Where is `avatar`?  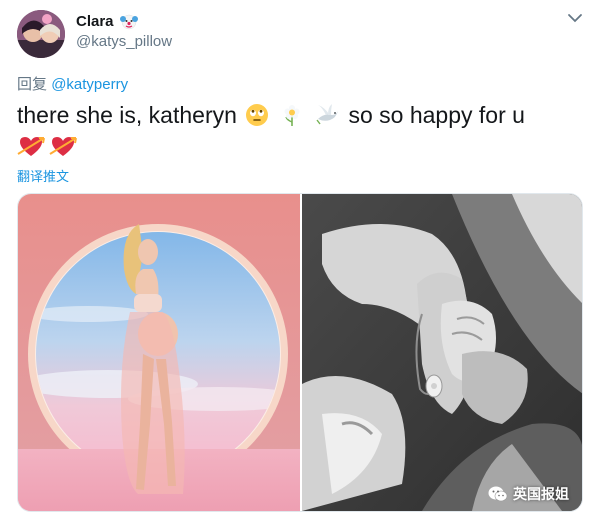
avatar is located at coordinates (41, 34).